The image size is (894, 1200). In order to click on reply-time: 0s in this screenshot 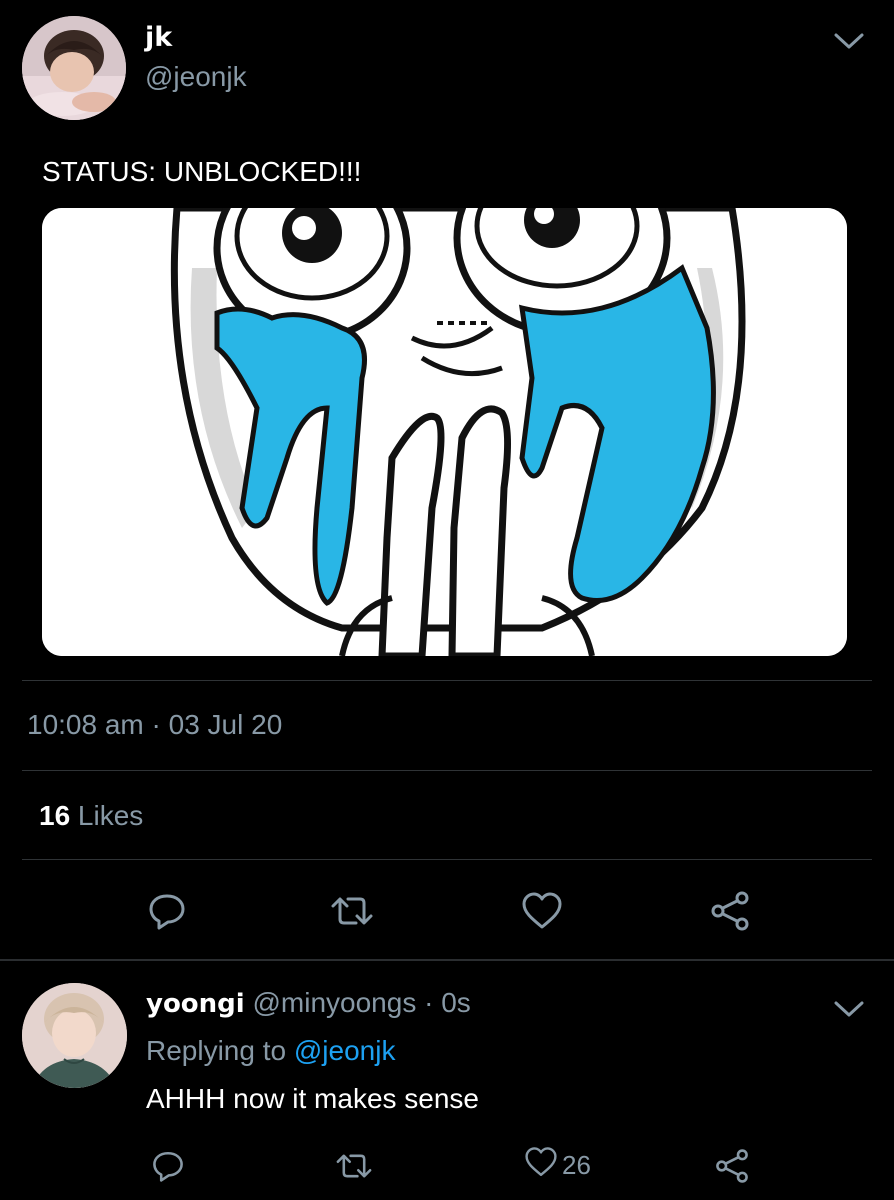, I will do `click(456, 1002)`.